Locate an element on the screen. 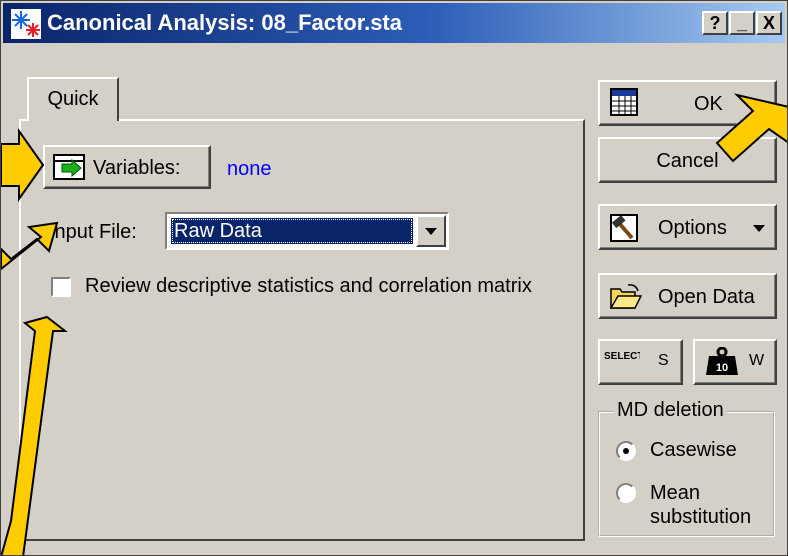 This screenshot has width=788, height=556. casewise-radio is located at coordinates (626, 451).